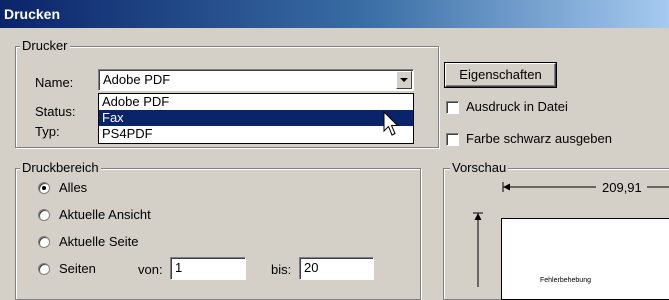 The height and width of the screenshot is (300, 669). I want to click on width-dimension-arrow, so click(549, 187).